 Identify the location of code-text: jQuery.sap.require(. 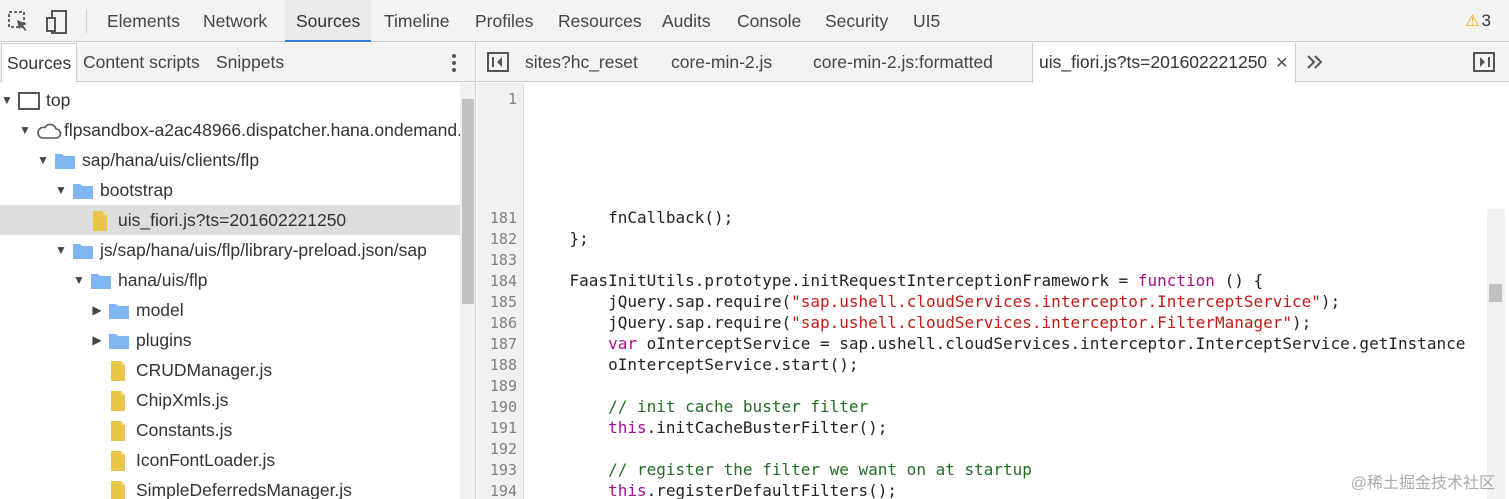
(661, 322).